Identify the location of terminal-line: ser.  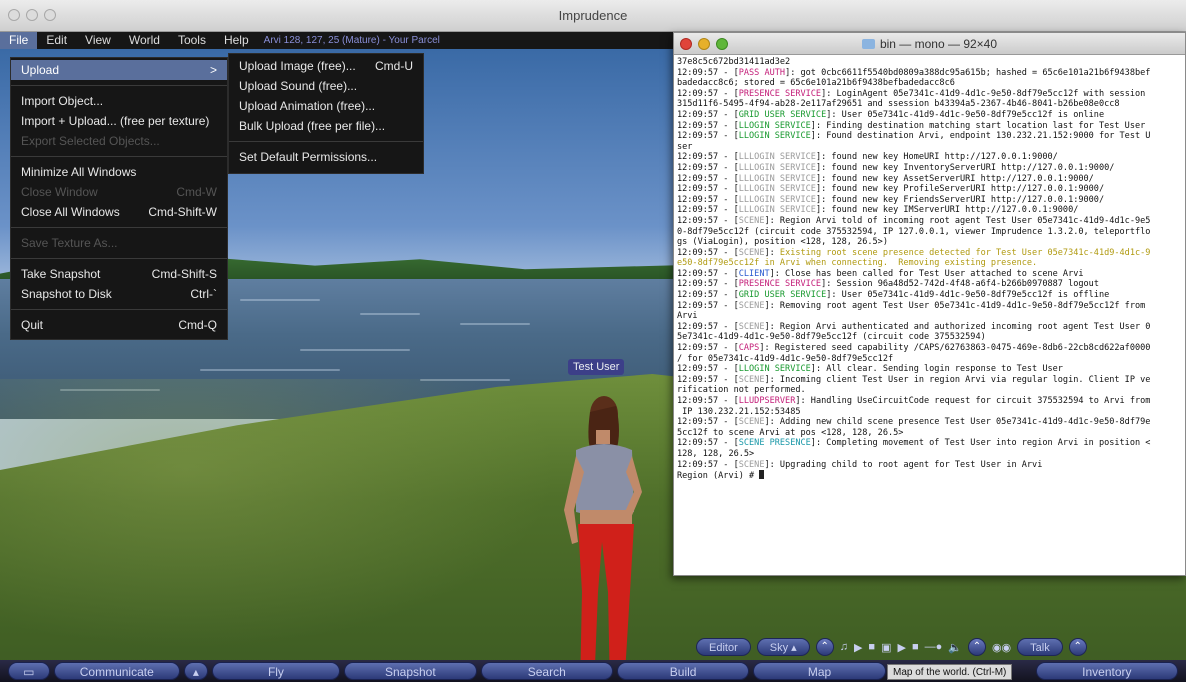
(685, 146).